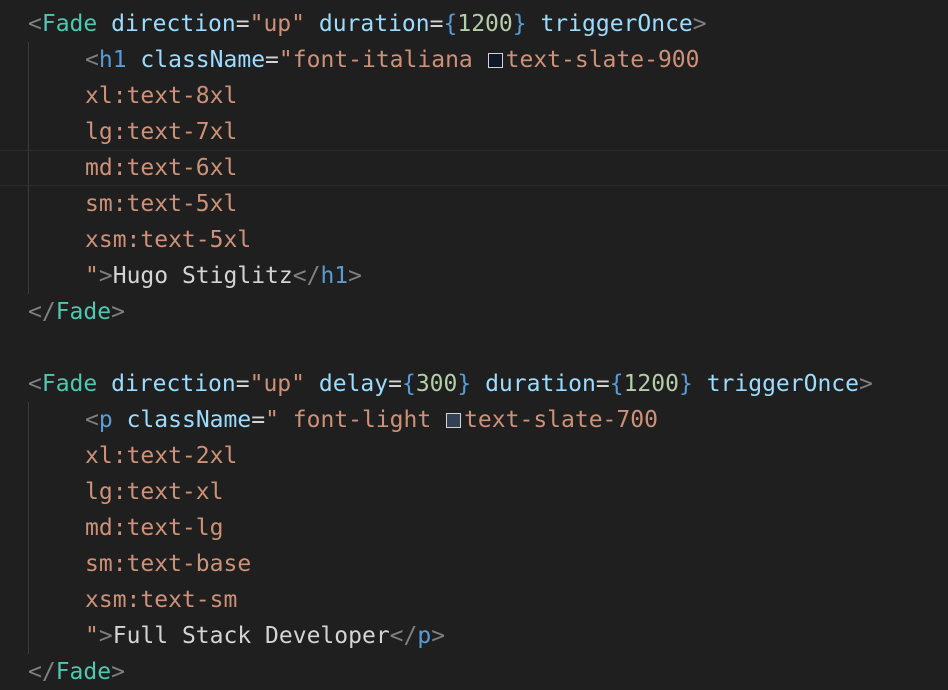 This screenshot has height=690, width=948. Describe the element at coordinates (474, 240) in the screenshot. I see `code-line: xsm:text-5xl` at that location.